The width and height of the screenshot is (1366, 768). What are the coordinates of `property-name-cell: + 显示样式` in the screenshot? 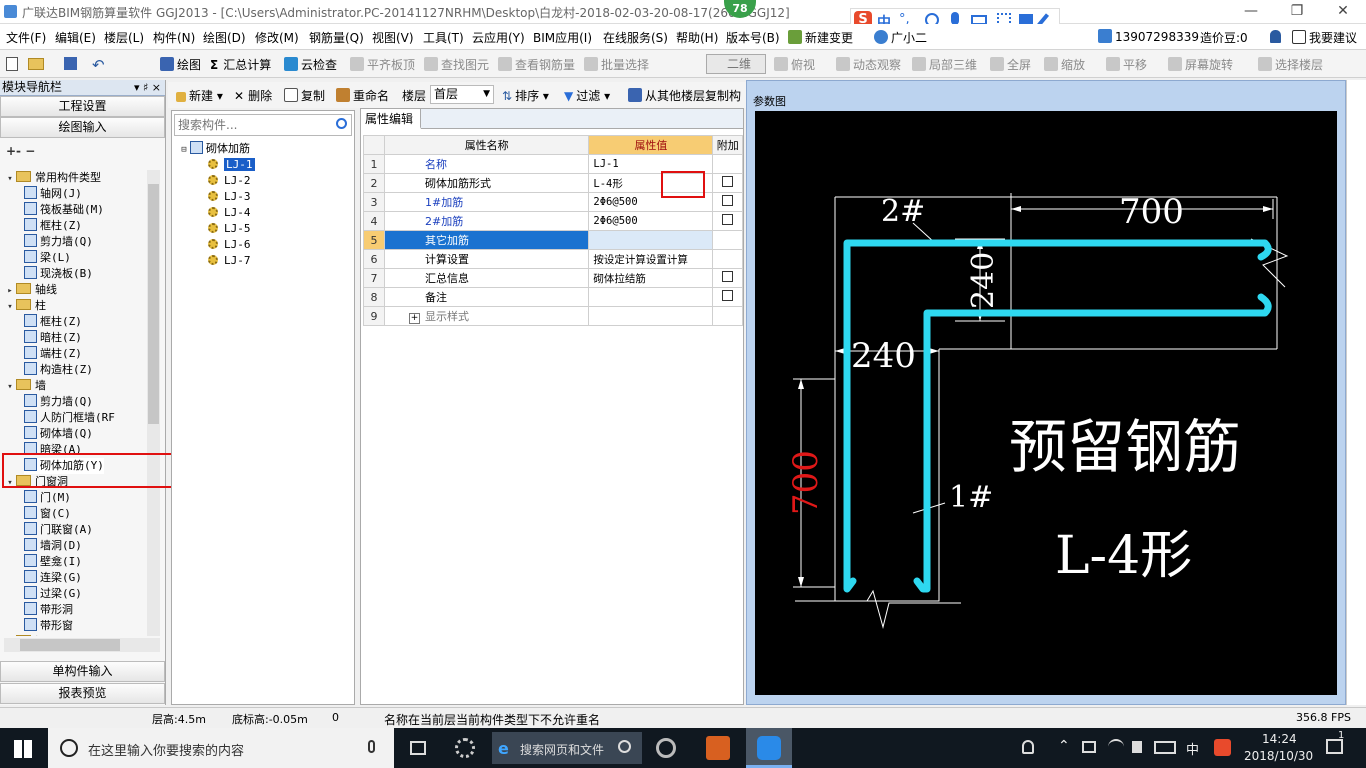 It's located at (486, 316).